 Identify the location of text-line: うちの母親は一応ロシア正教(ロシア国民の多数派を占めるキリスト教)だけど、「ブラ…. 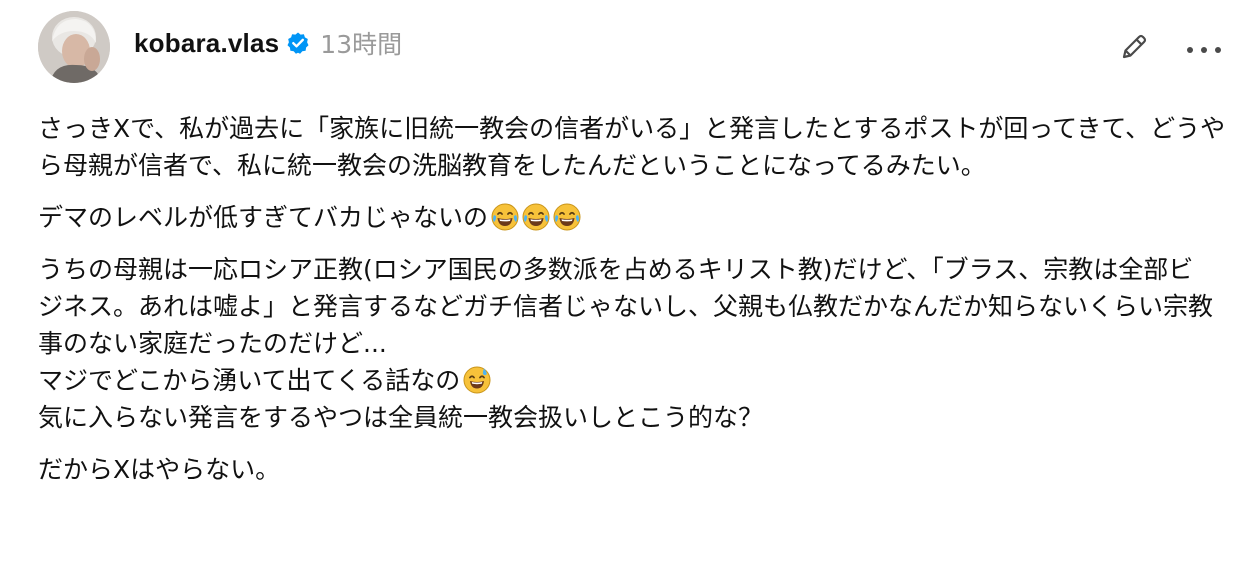
(616, 269).